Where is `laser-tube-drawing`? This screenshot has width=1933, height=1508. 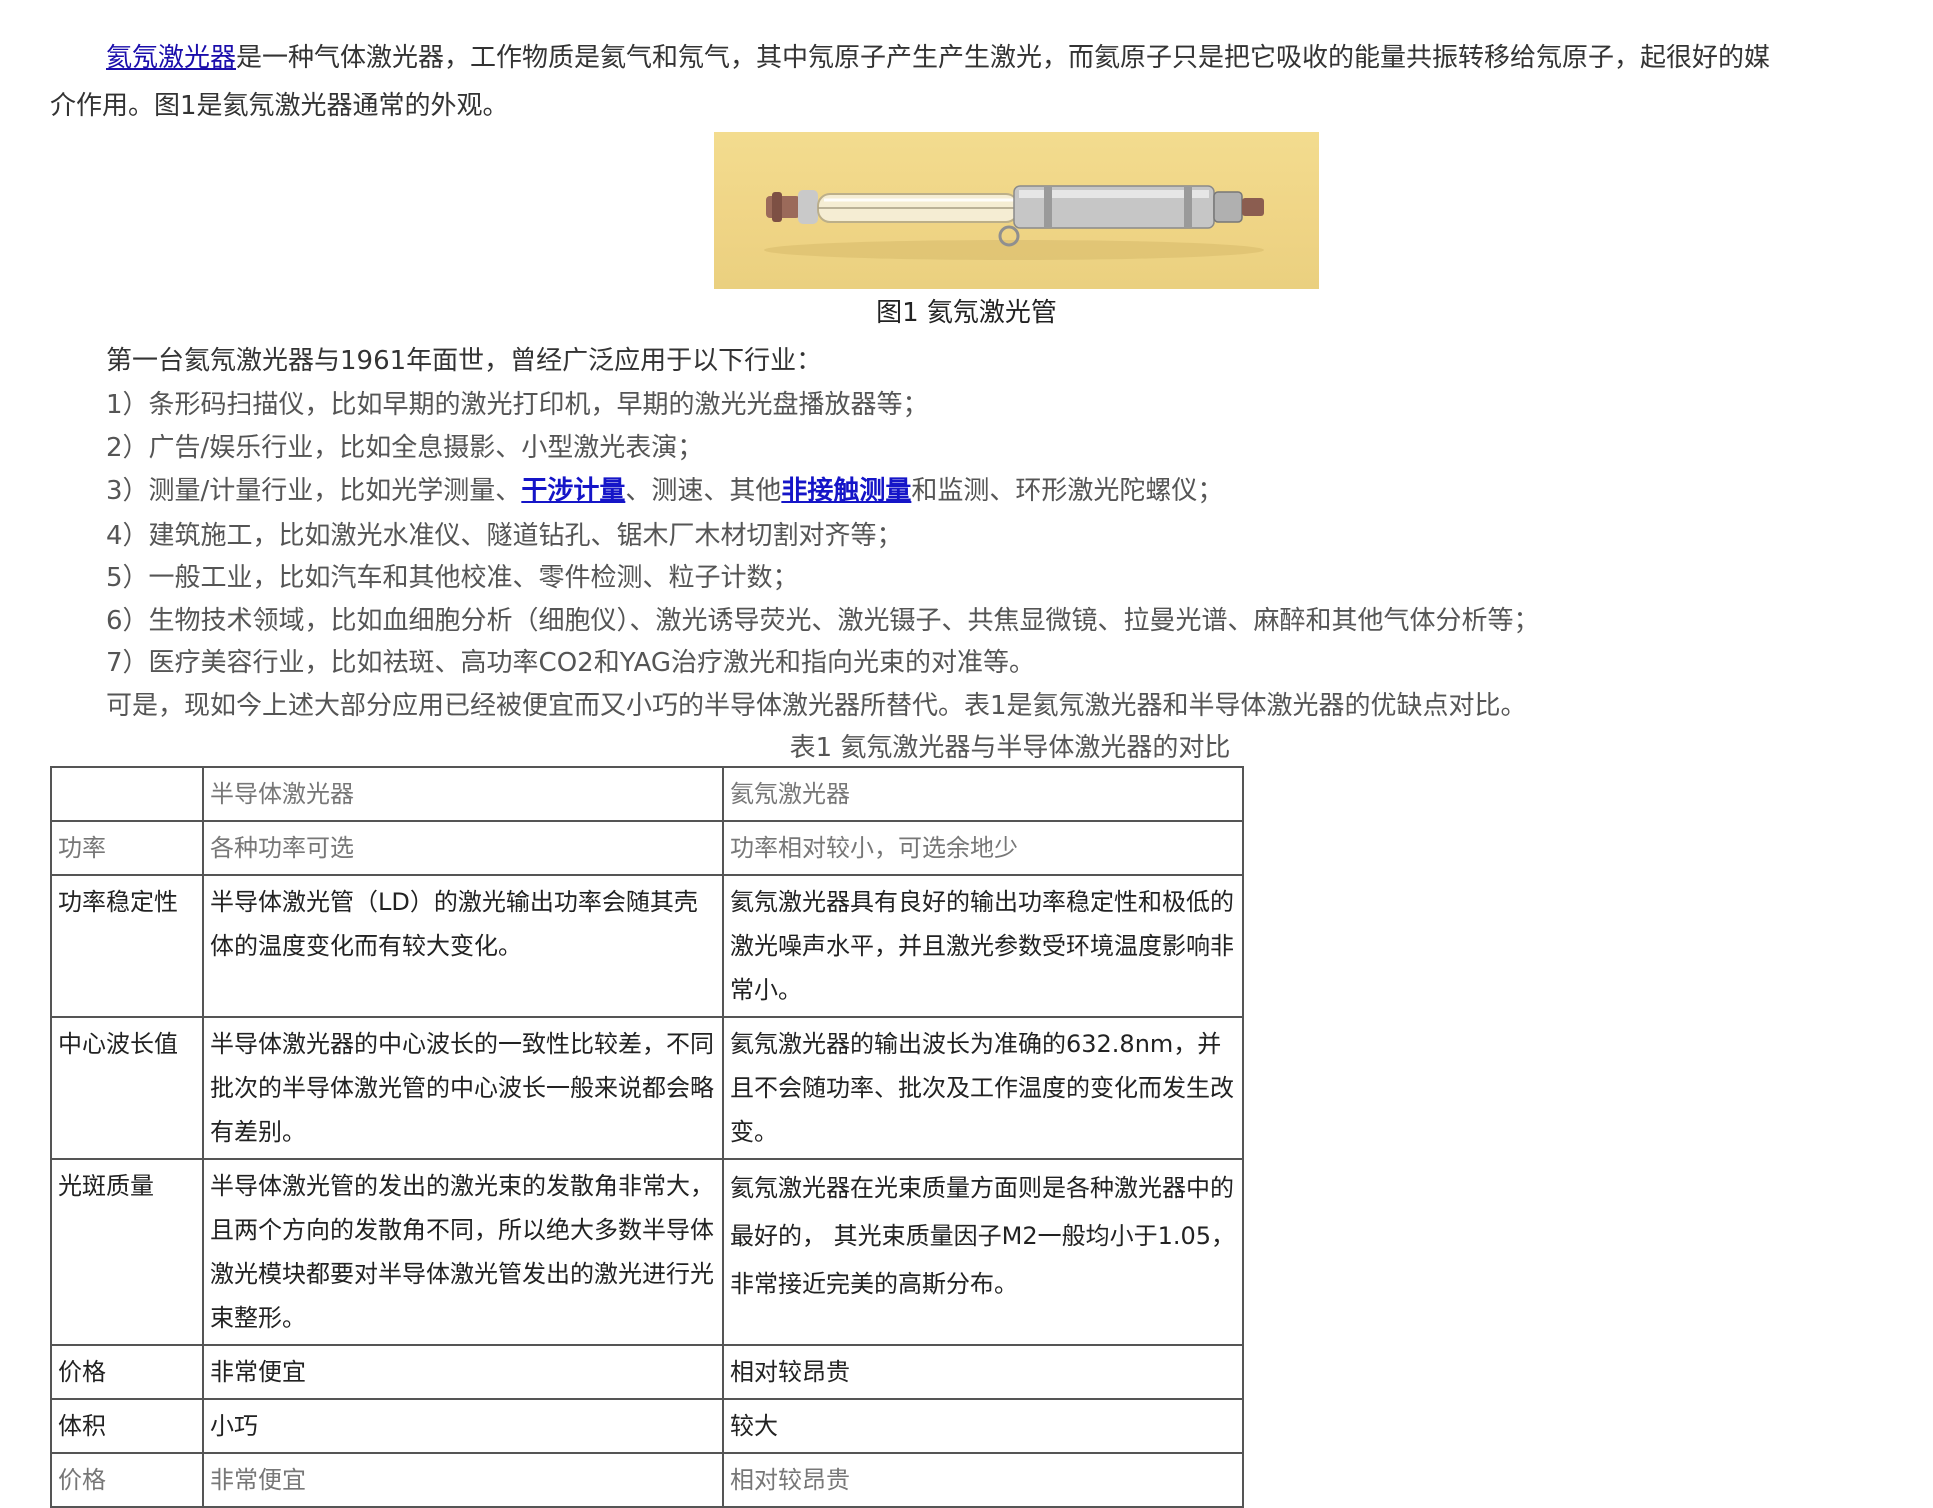 laser-tube-drawing is located at coordinates (1014, 222).